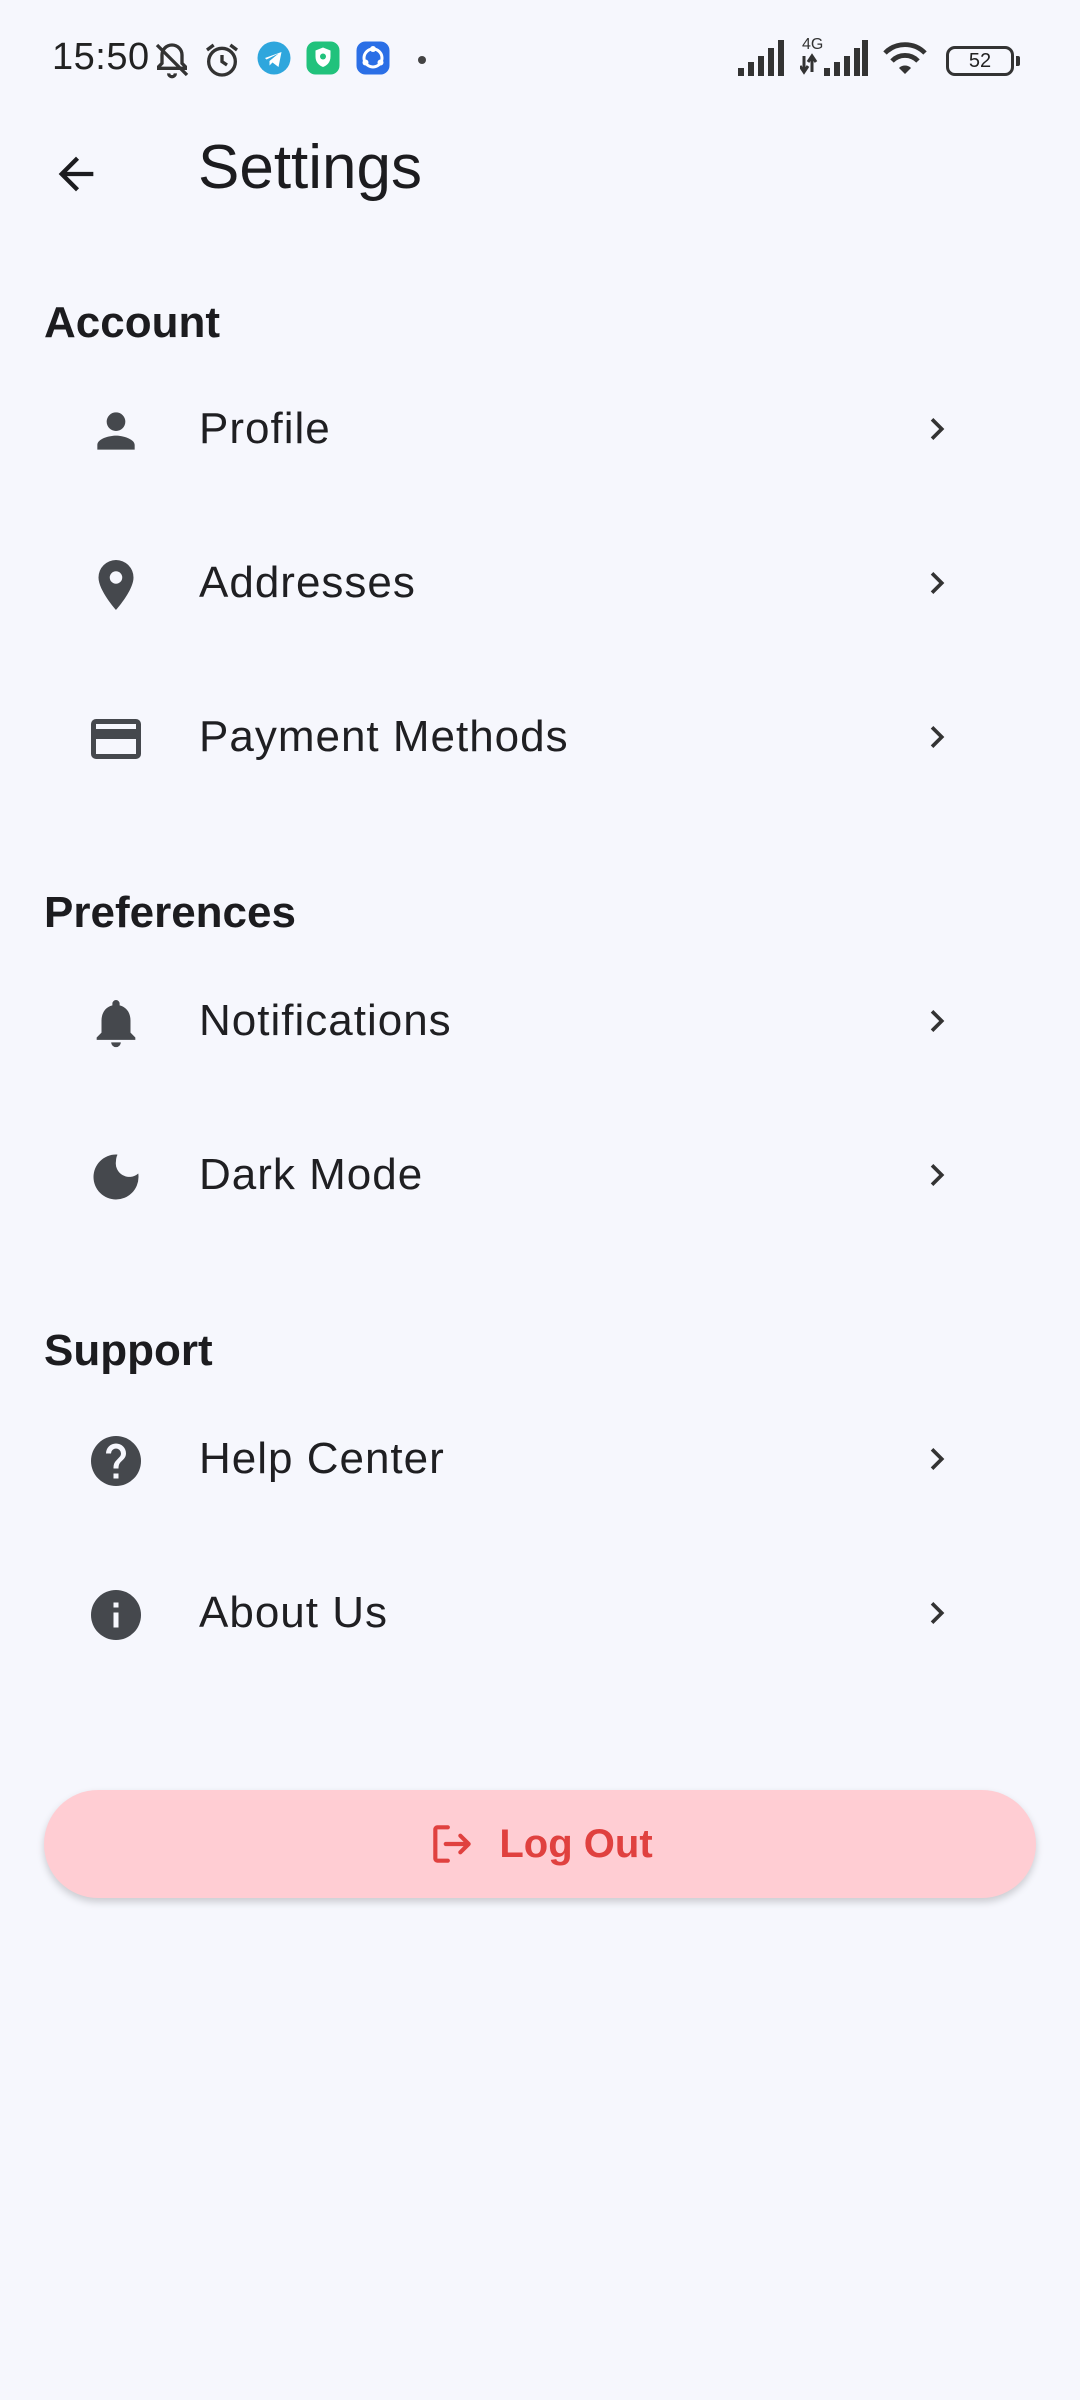 This screenshot has height=2400, width=1080. I want to click on credit-card-icon, so click(116, 739).